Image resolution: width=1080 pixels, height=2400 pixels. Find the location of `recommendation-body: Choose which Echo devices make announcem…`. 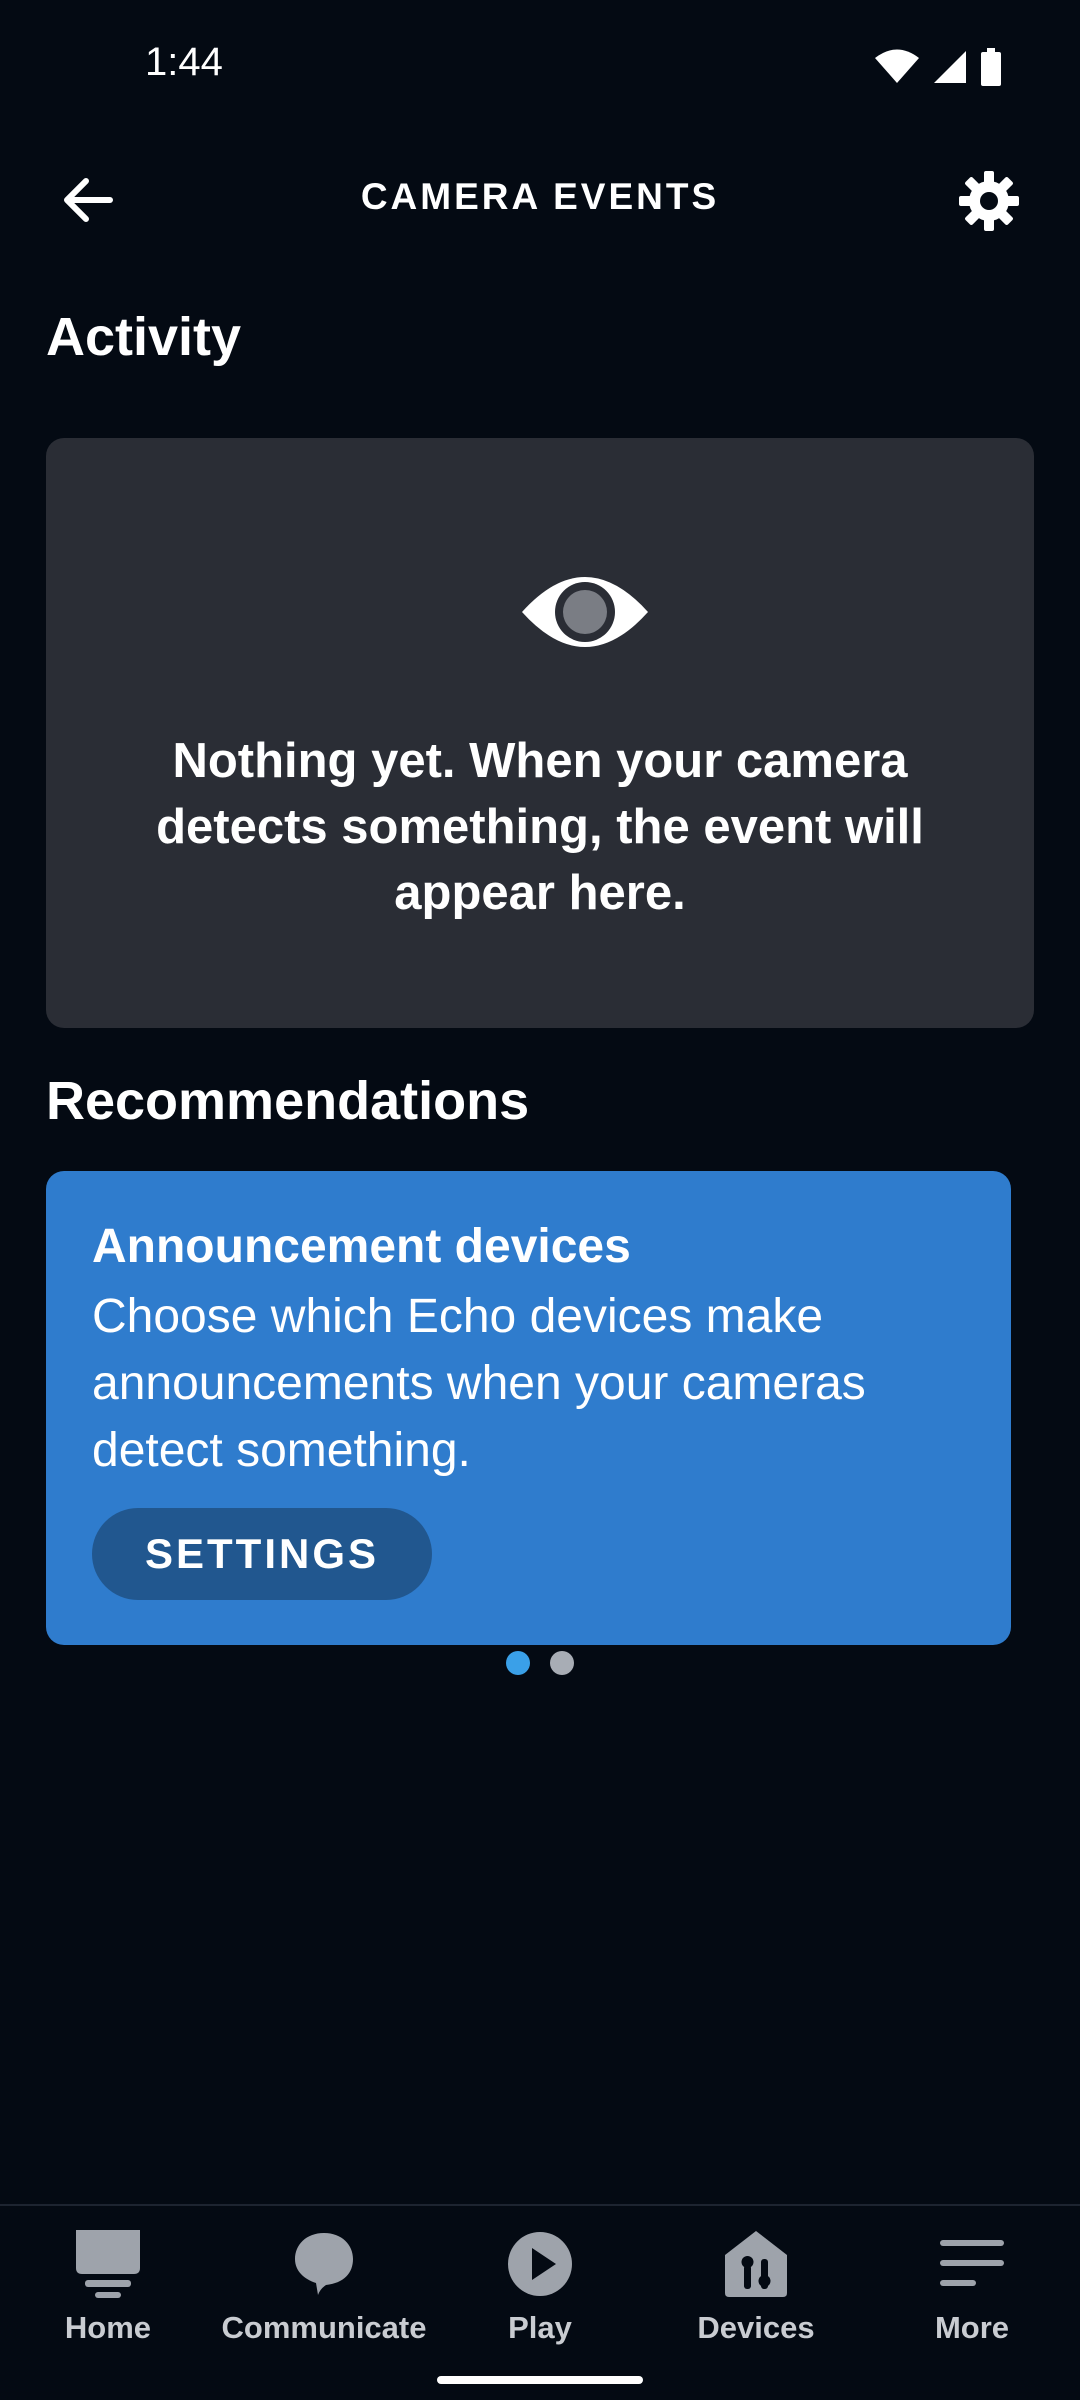

recommendation-body: Choose which Echo devices make announcem… is located at coordinates (479, 1383).